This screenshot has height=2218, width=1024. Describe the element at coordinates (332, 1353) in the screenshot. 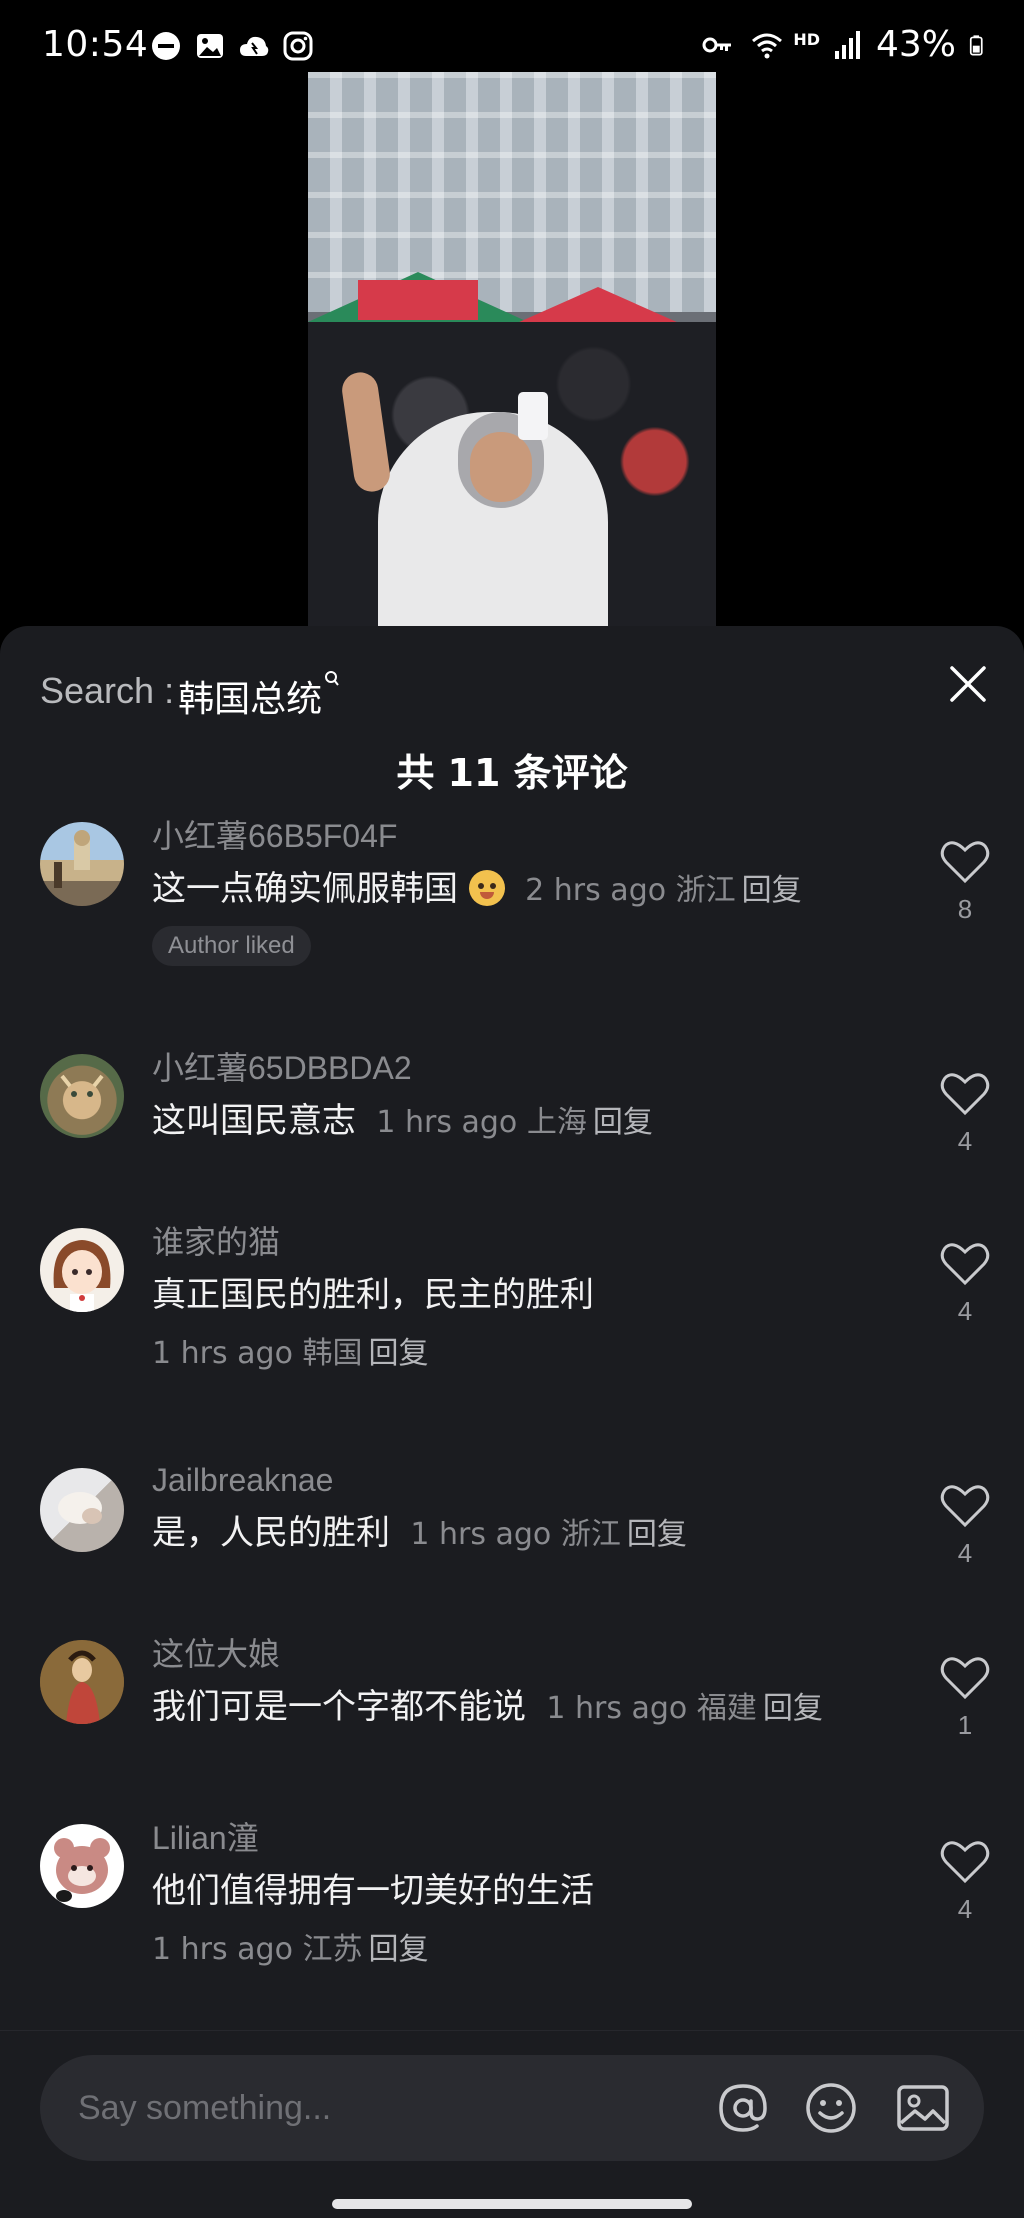

I see `comment-location: 韩国` at that location.